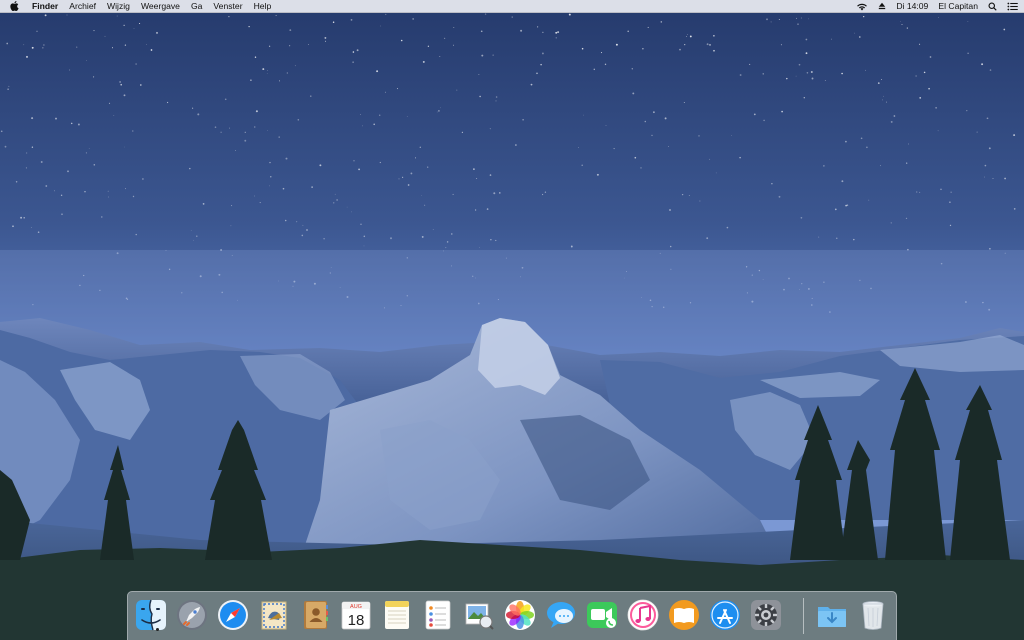 The width and height of the screenshot is (1024, 640). I want to click on apple-menu-icon, so click(15, 6).